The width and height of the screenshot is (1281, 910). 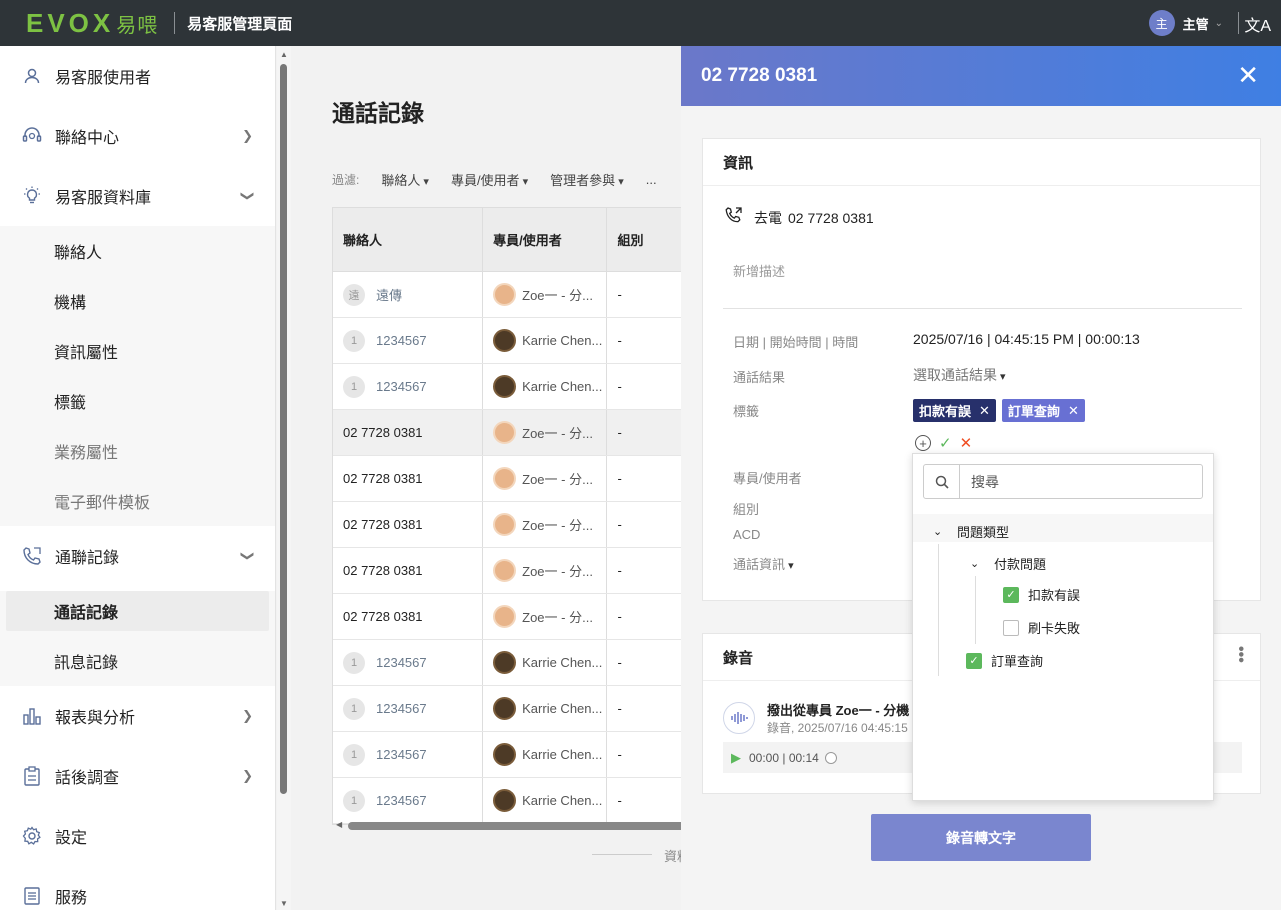 I want to click on transcribe-button: 錄音轉文字, so click(x=981, y=837).